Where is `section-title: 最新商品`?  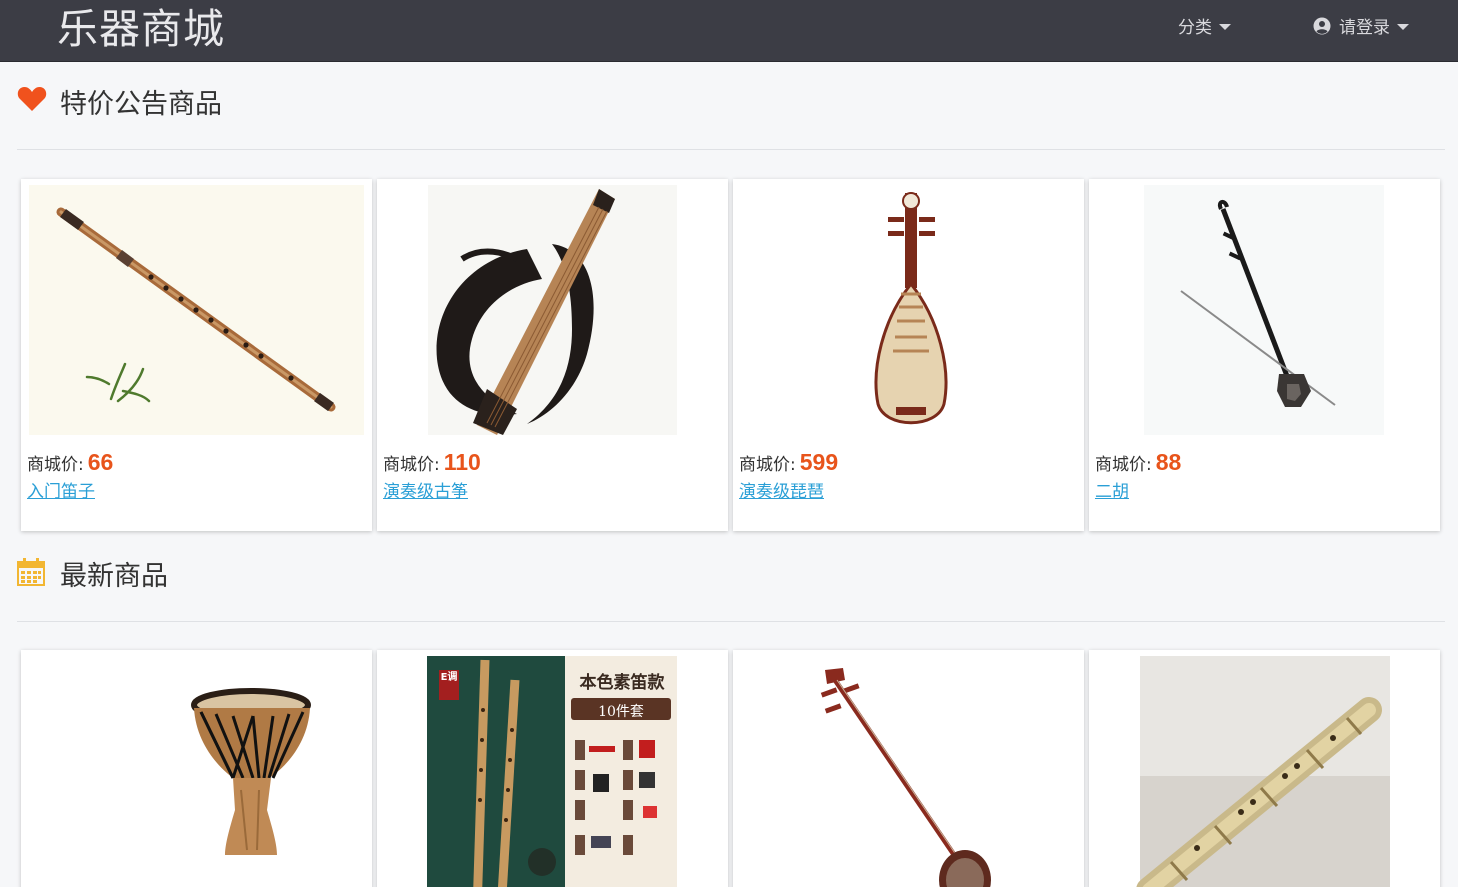
section-title: 最新商品 is located at coordinates (114, 576).